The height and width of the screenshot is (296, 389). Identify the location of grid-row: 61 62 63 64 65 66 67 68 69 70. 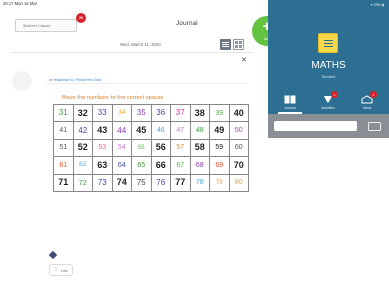
(151, 165).